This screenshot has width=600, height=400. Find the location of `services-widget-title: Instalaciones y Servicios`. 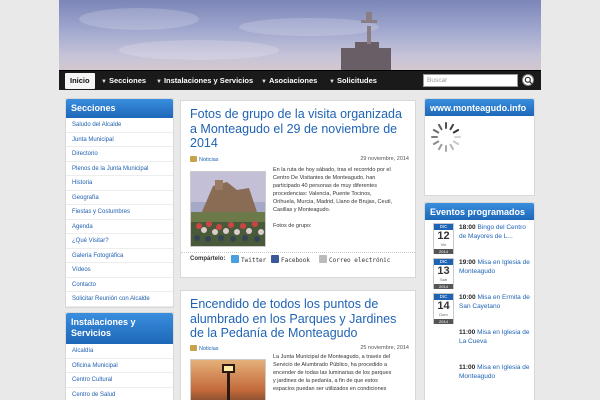

services-widget-title: Instalaciones y Servicios is located at coordinates (119, 328).